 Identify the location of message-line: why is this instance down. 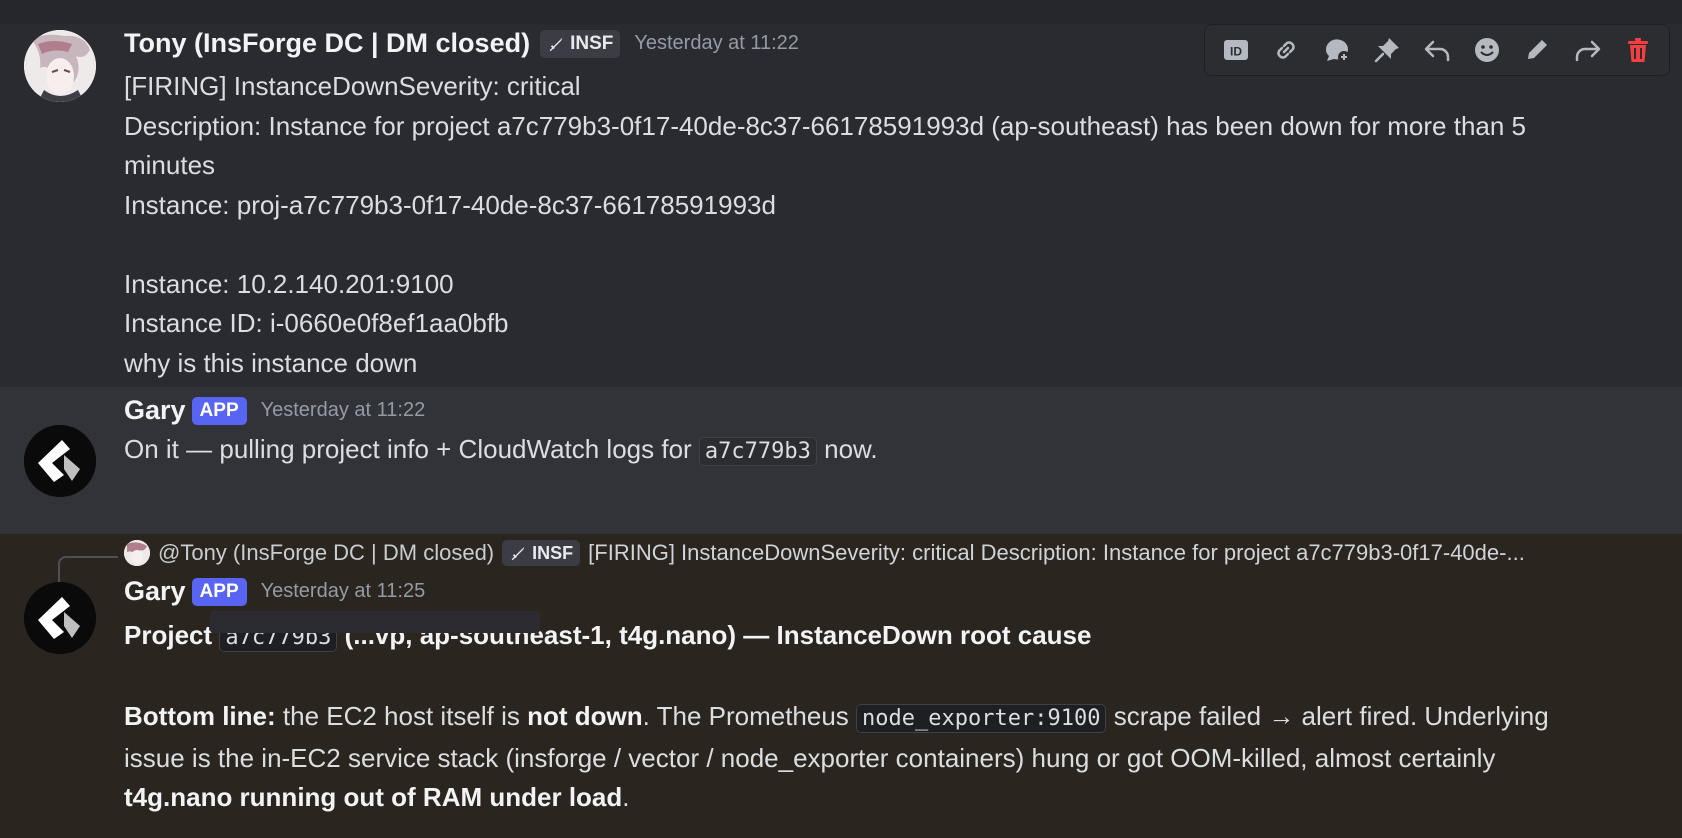
(271, 362).